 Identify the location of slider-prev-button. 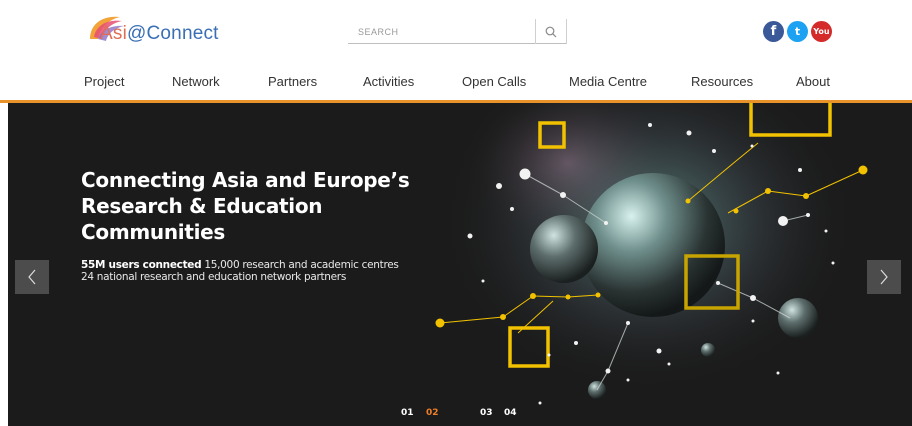
(32, 277).